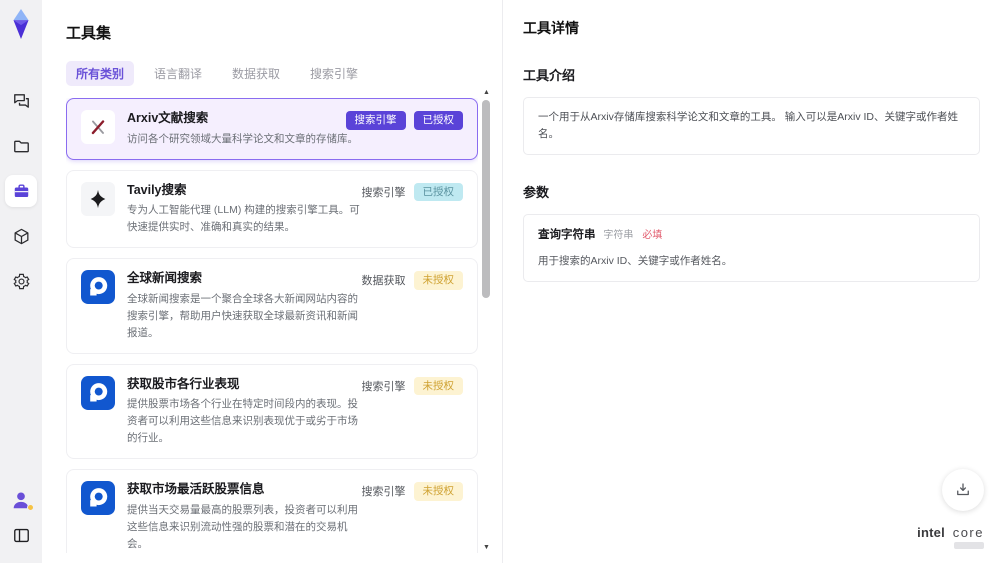 The image size is (1000, 563). What do you see at coordinates (22, 500) in the screenshot?
I see `user-avatar` at bounding box center [22, 500].